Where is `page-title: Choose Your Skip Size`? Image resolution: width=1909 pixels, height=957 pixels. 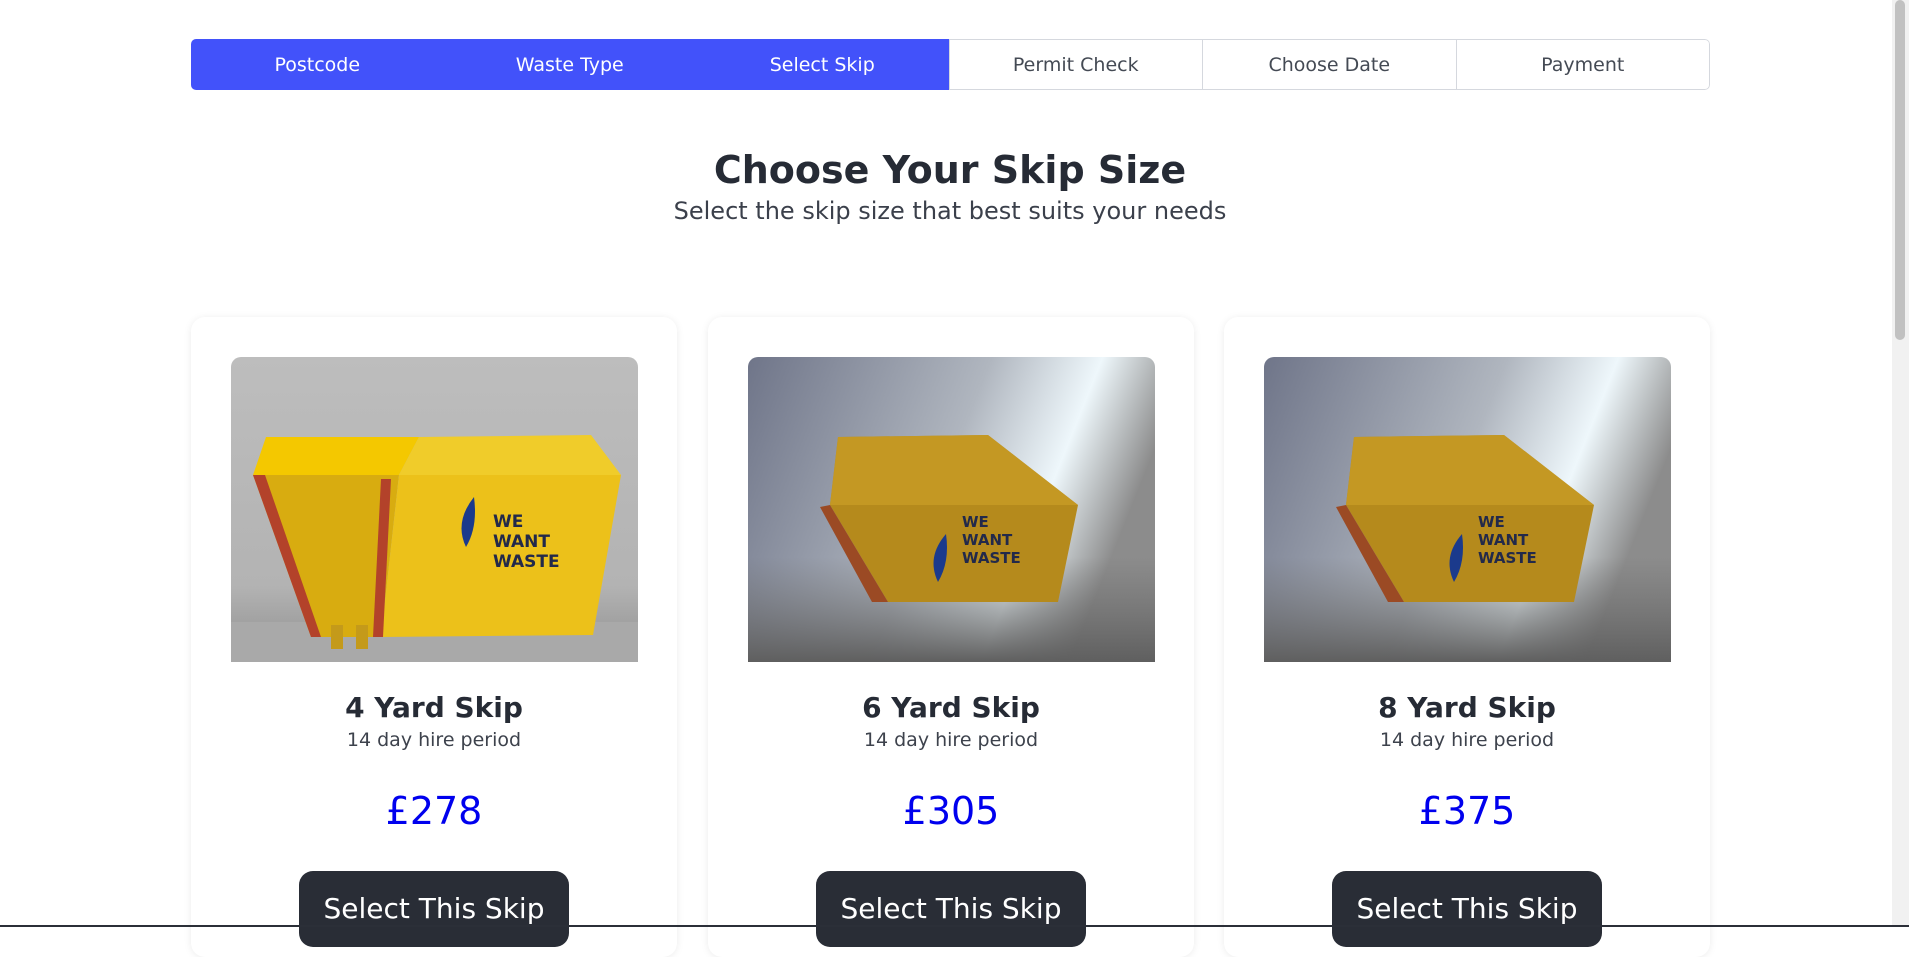
page-title: Choose Your Skip Size is located at coordinates (950, 170).